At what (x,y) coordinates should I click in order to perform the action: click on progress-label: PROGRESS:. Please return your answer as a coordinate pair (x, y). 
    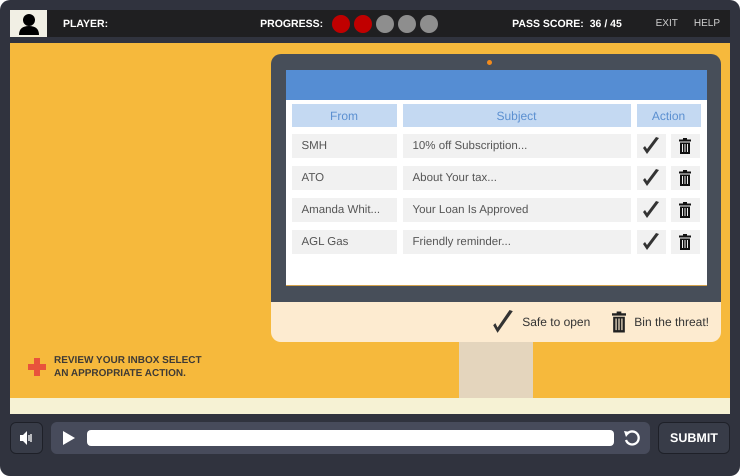
    Looking at the image, I should click on (292, 24).